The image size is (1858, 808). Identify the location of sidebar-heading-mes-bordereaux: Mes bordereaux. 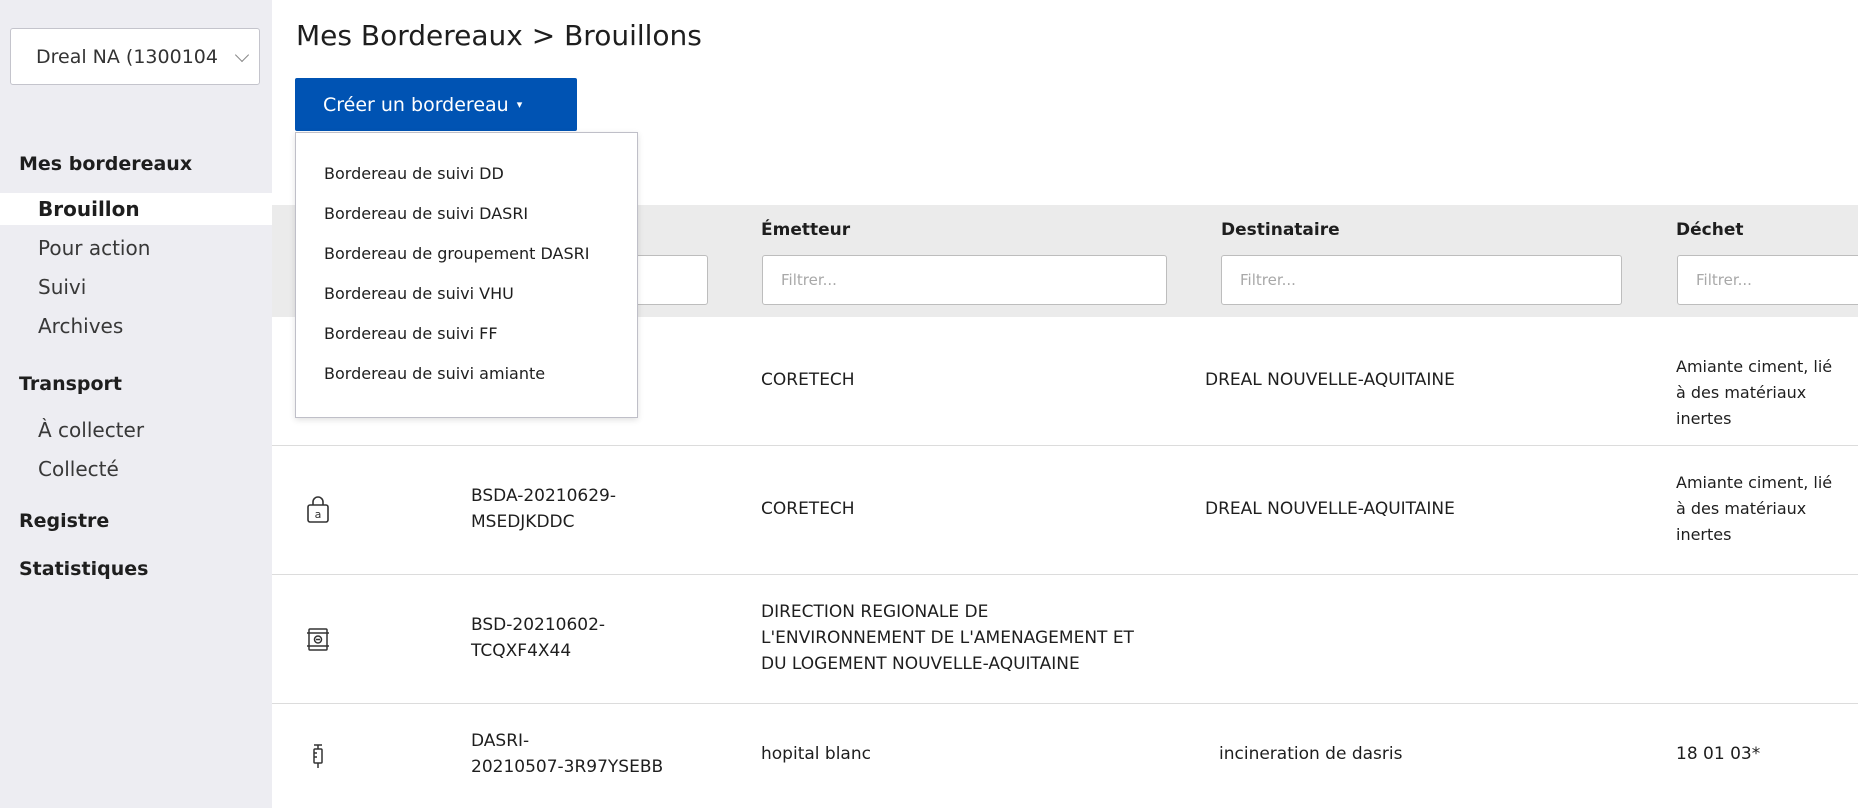
(106, 164).